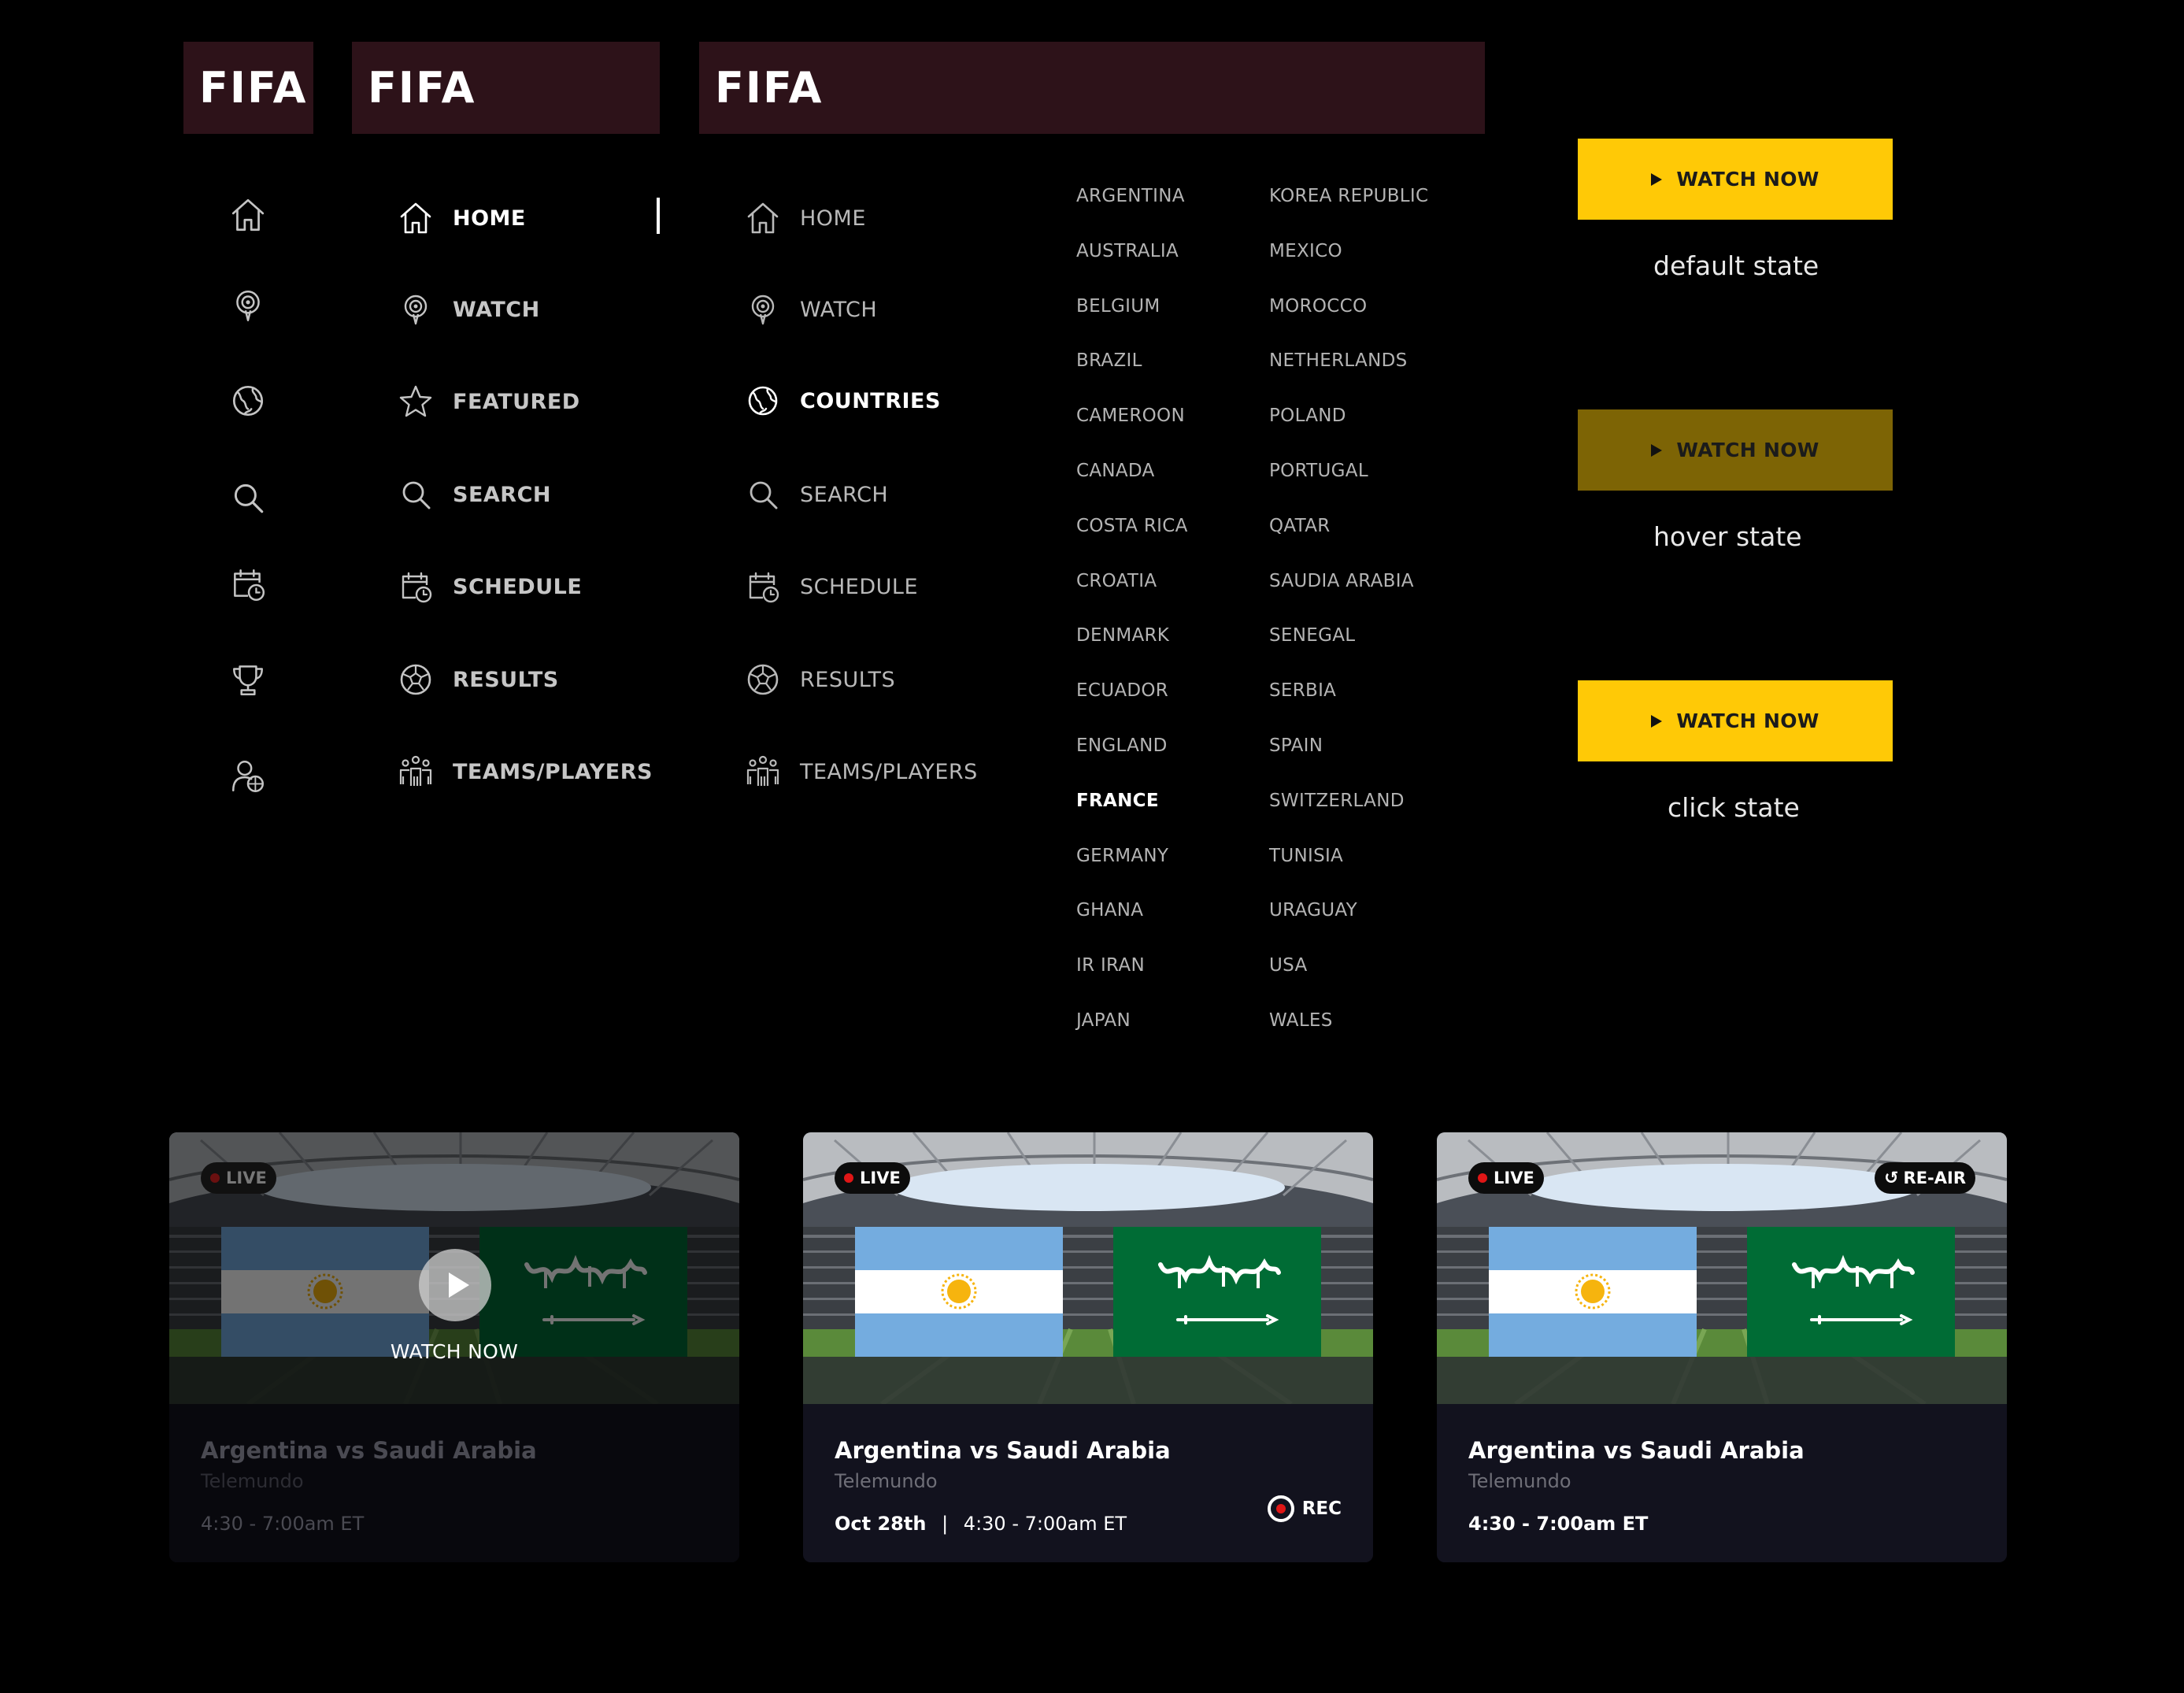 This screenshot has width=2184, height=1693. I want to click on star-icon, so click(416, 402).